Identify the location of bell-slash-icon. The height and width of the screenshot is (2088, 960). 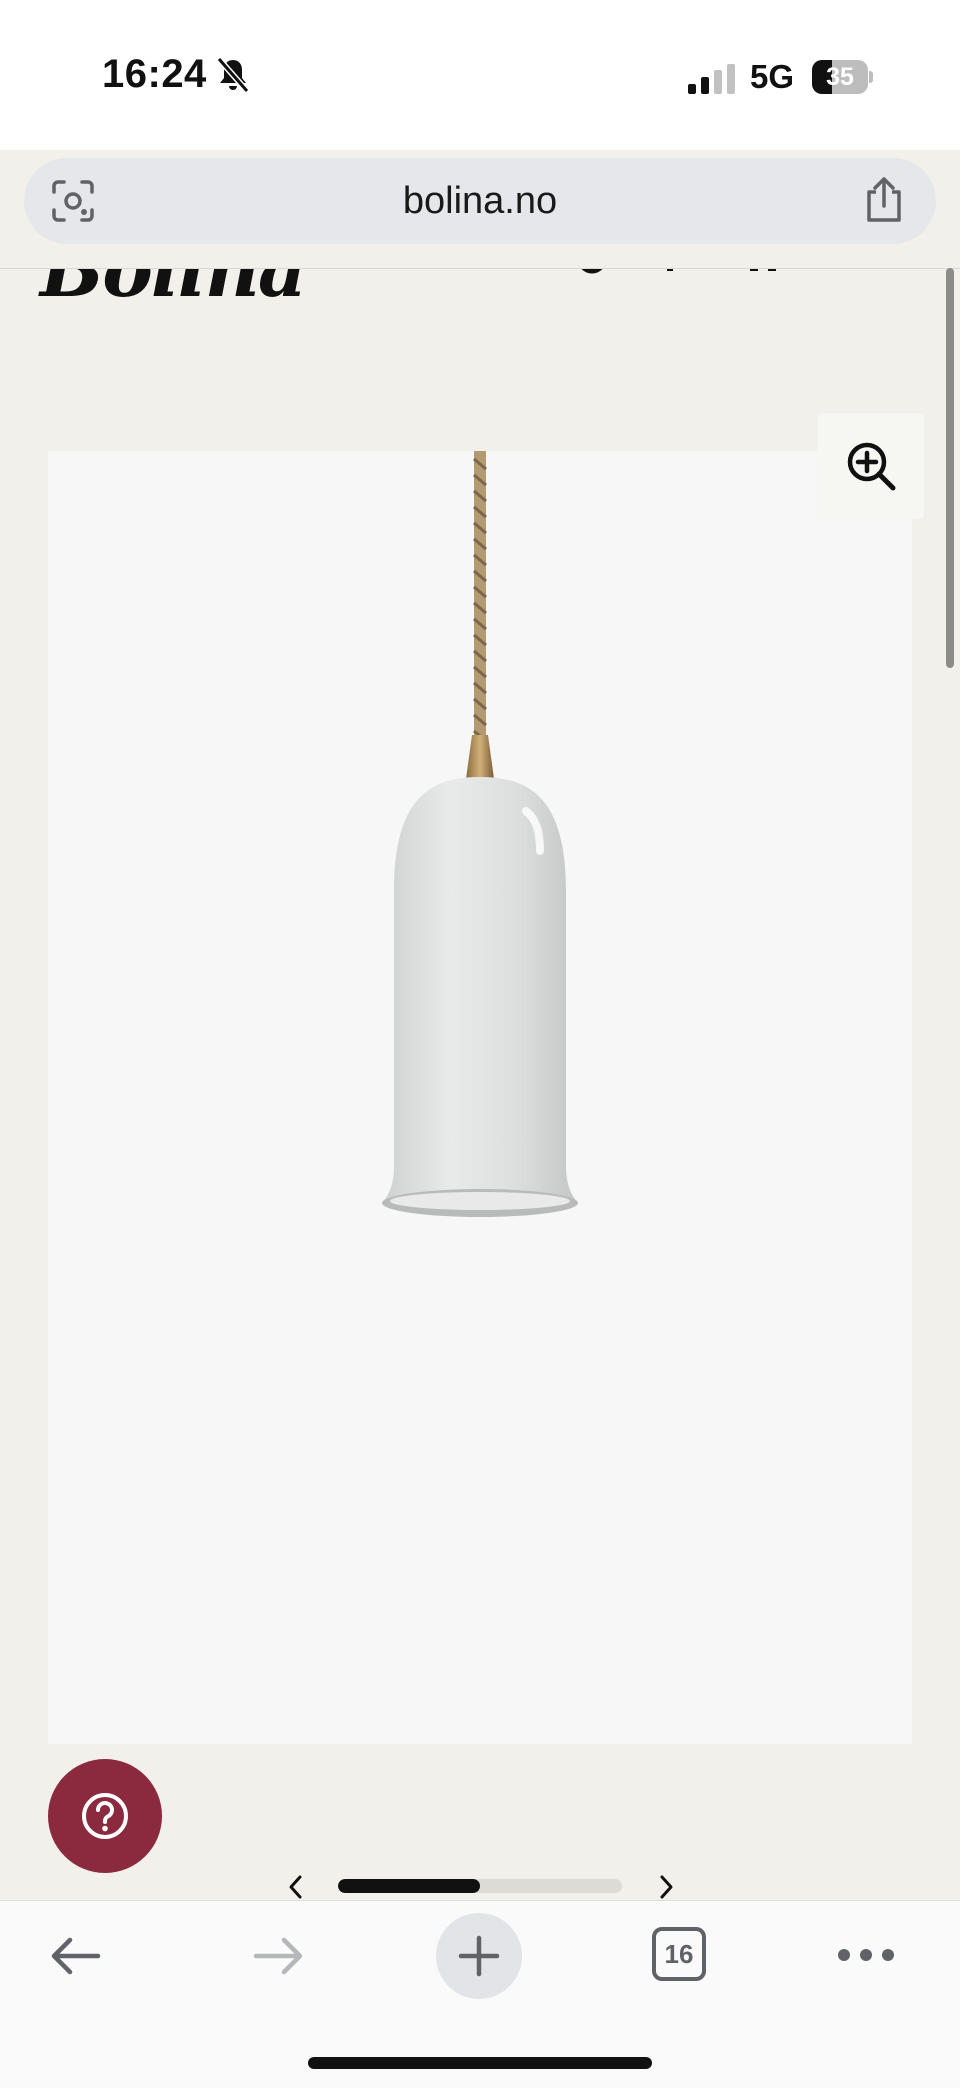
(233, 75).